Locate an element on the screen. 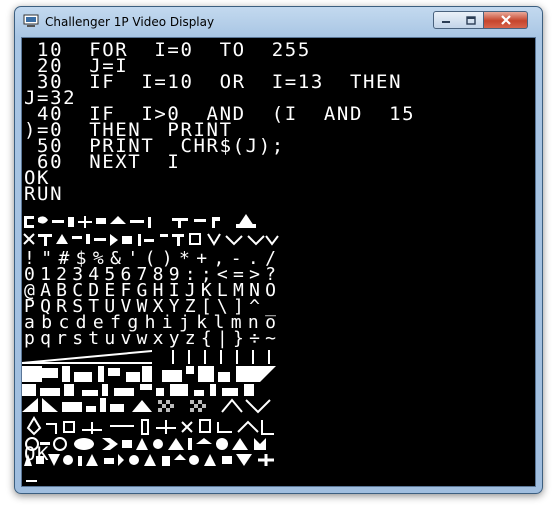 This screenshot has height=514, width=556. ok-prompt-final: OK is located at coordinates (37, 454).